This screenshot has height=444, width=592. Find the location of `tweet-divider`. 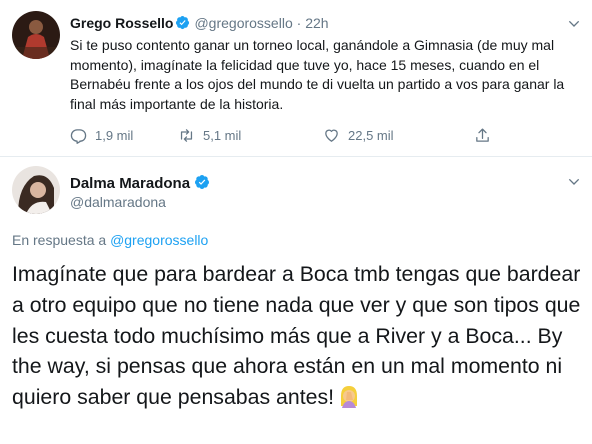

tweet-divider is located at coordinates (296, 156).